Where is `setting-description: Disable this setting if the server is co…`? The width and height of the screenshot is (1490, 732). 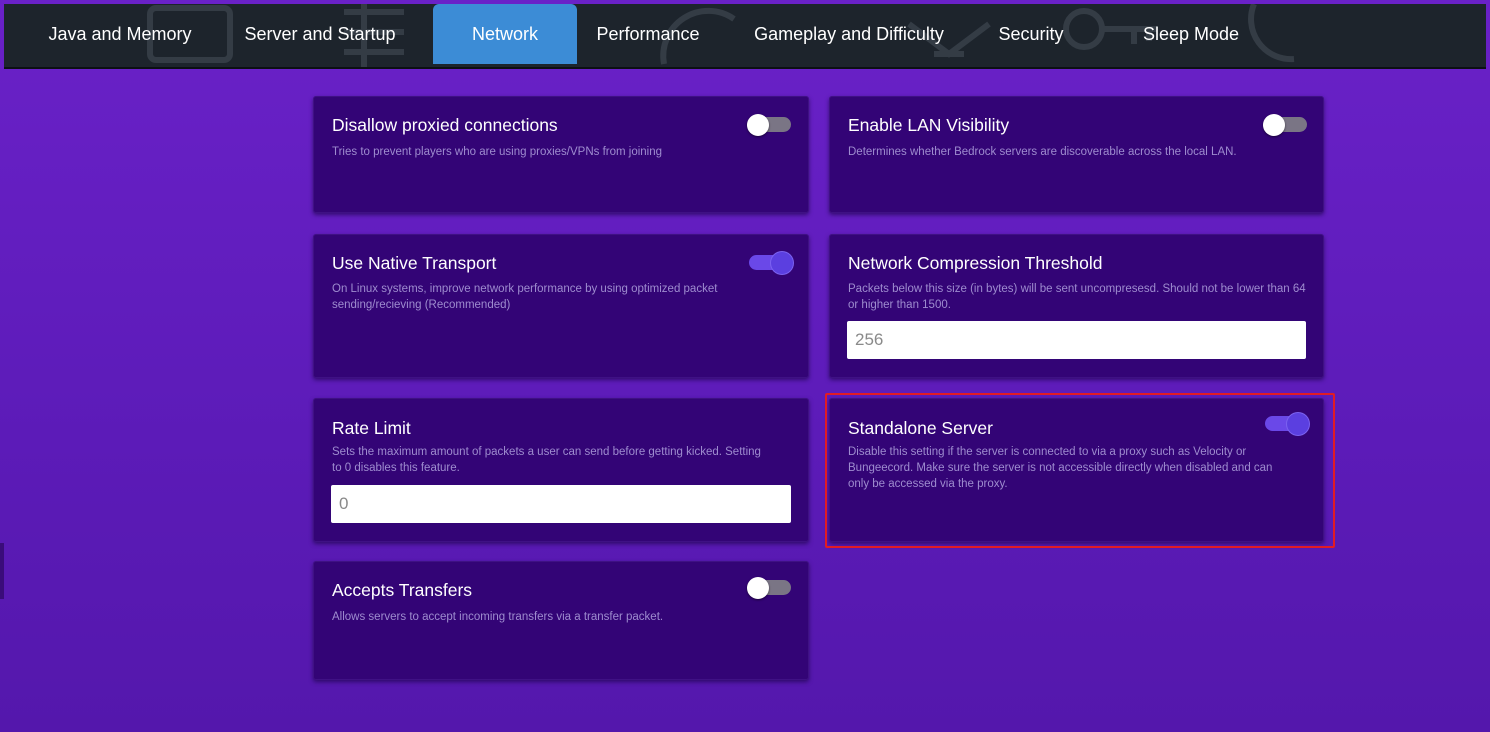
setting-description: Disable this setting if the server is co… is located at coordinates (1060, 468).